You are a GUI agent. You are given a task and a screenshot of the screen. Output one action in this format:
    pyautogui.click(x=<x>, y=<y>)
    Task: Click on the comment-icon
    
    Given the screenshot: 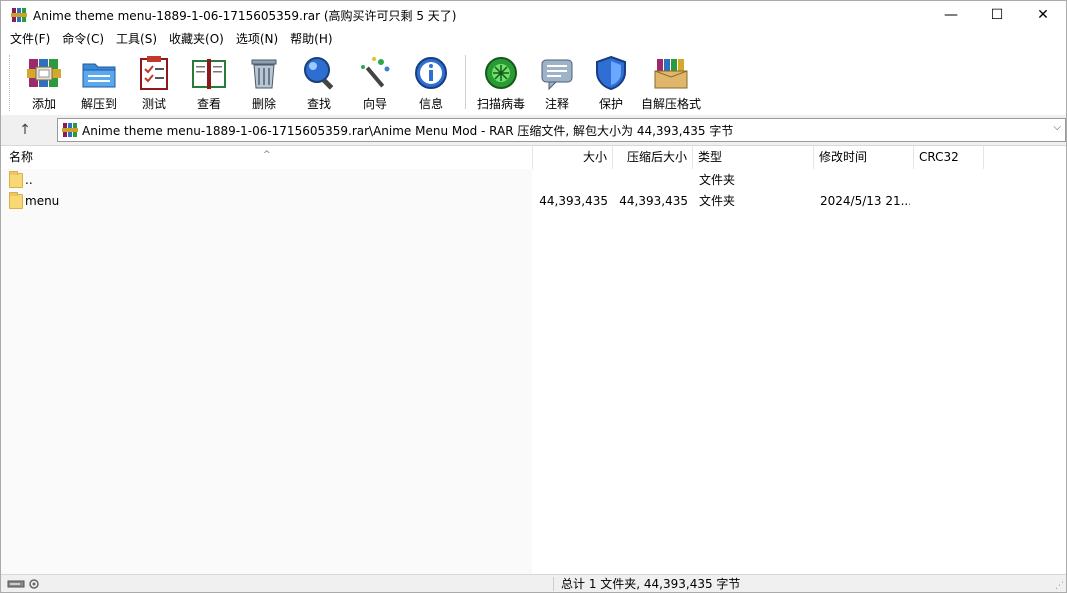 What is the action you would take?
    pyautogui.click(x=557, y=73)
    